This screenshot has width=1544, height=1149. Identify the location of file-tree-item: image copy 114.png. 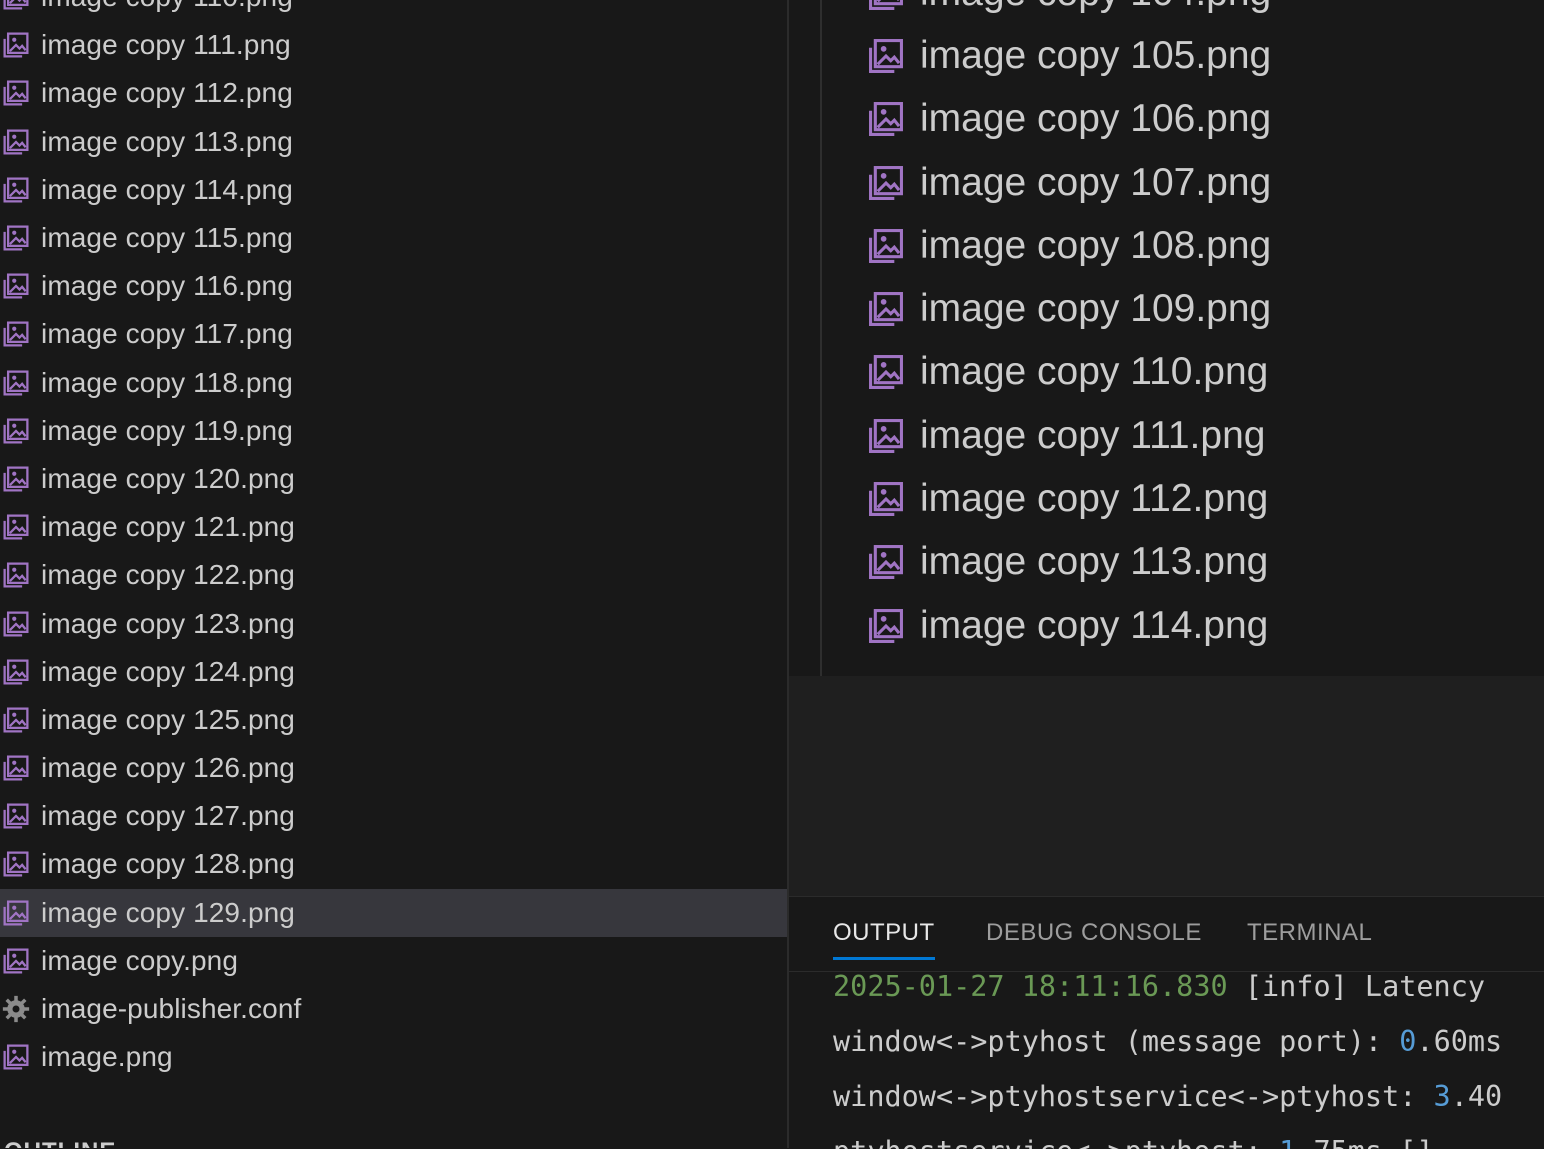
(393, 190).